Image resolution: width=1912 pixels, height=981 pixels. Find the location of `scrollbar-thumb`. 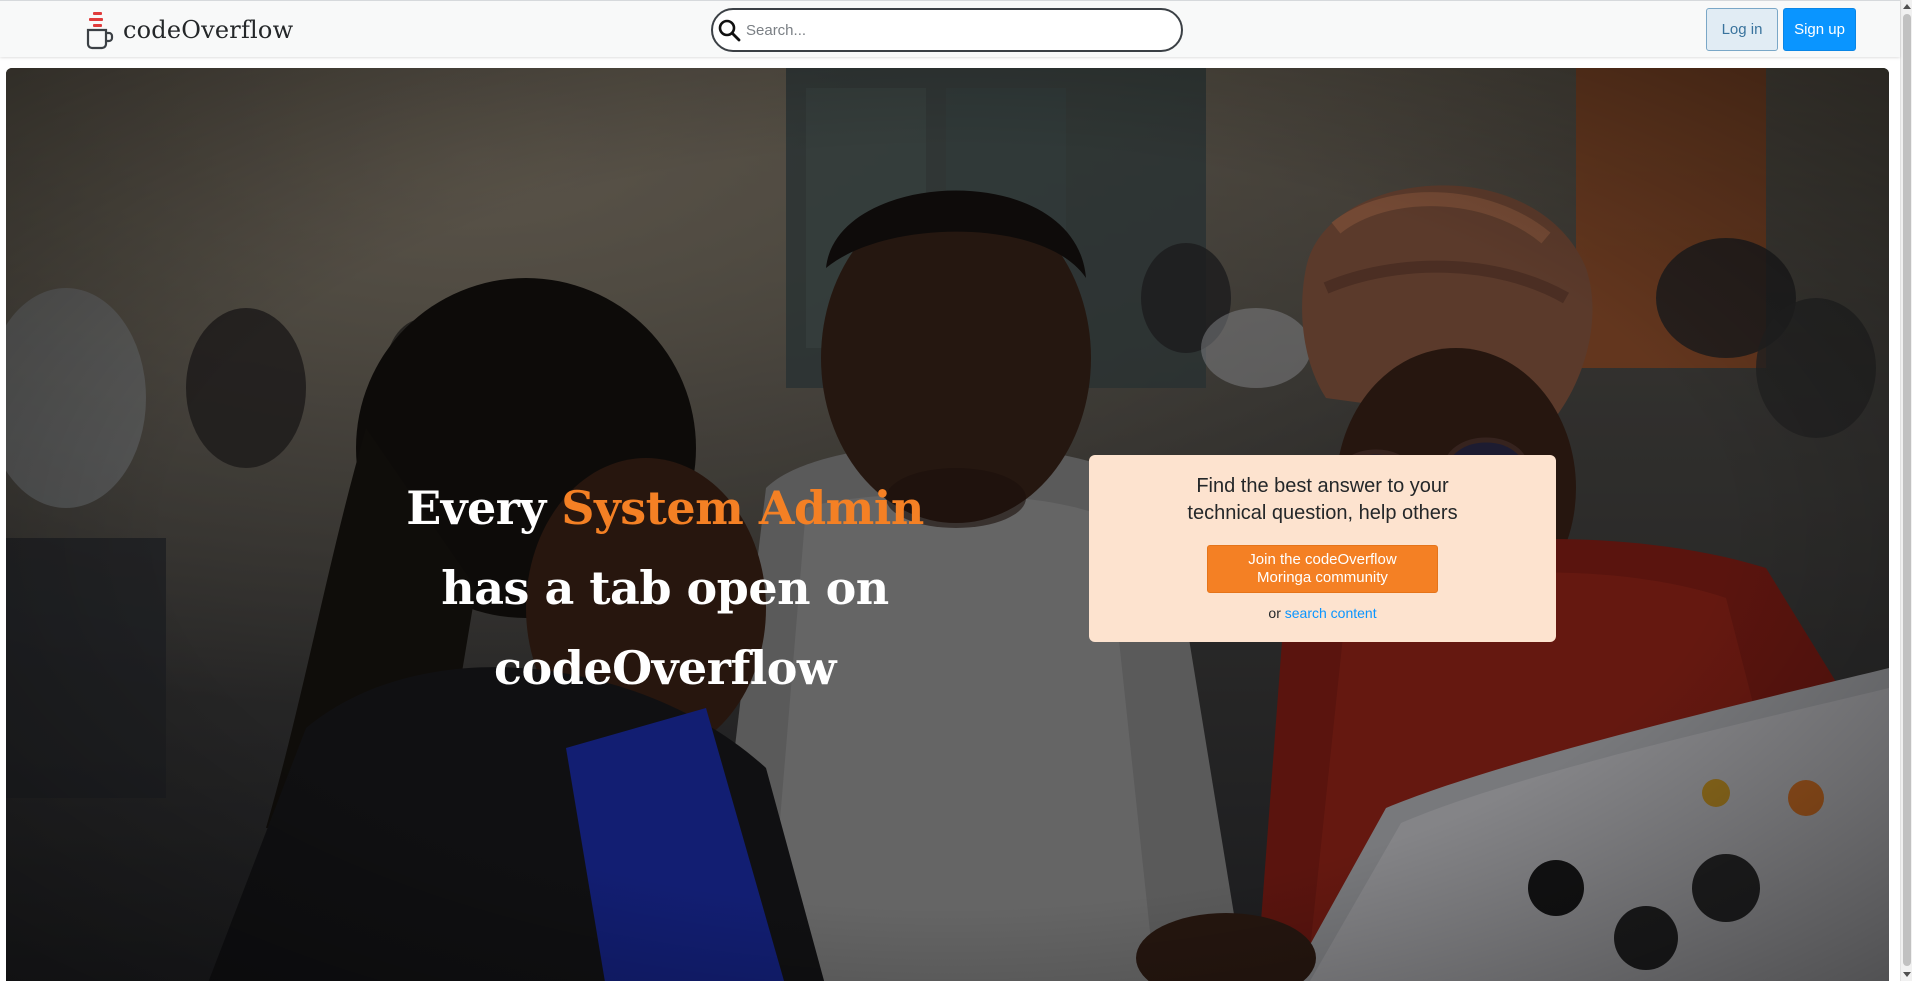

scrollbar-thumb is located at coordinates (1907, 490).